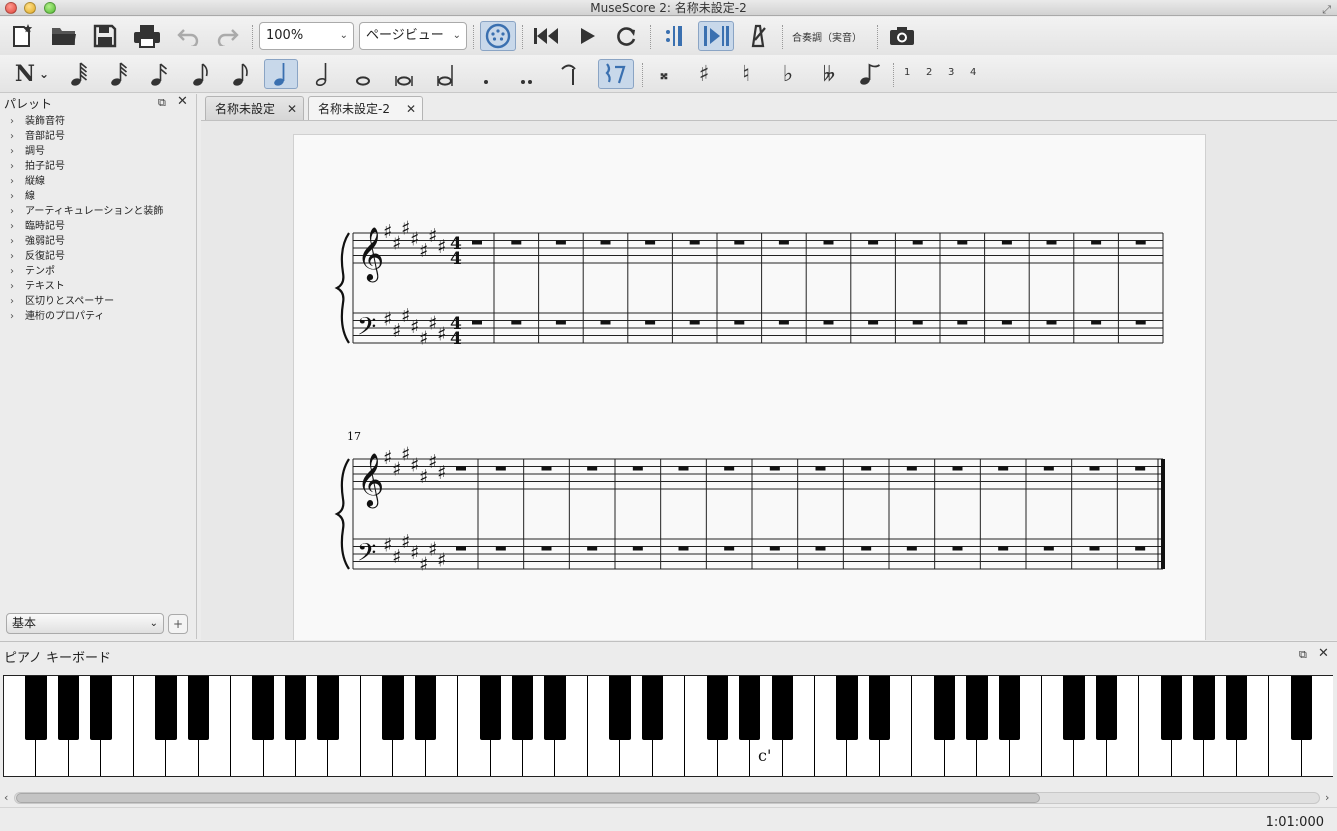 This screenshot has height=831, width=1337. Describe the element at coordinates (788, 74) in the screenshot. I see `flat-icon: ♭` at that location.